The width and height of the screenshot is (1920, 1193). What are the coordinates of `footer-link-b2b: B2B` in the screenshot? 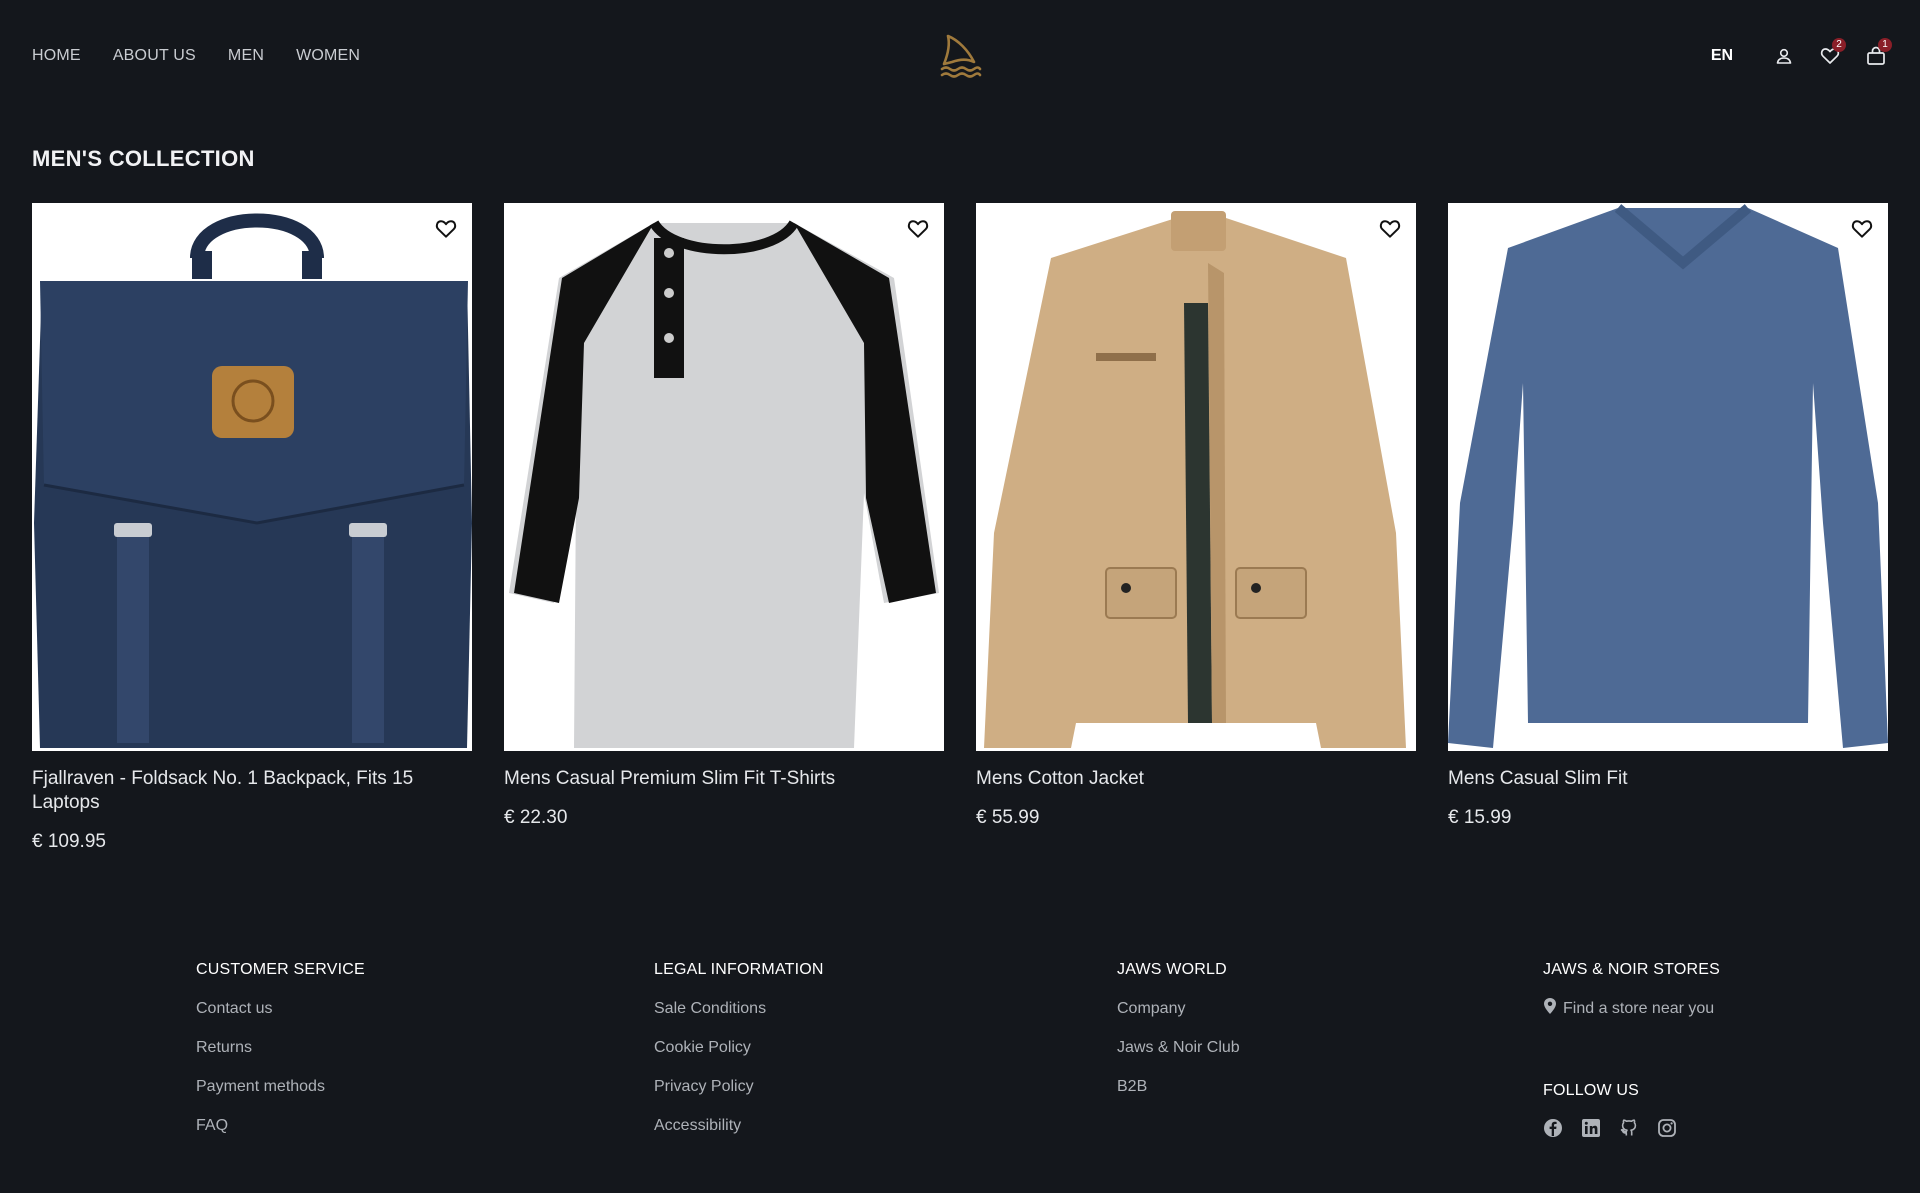 It's located at (1178, 1087).